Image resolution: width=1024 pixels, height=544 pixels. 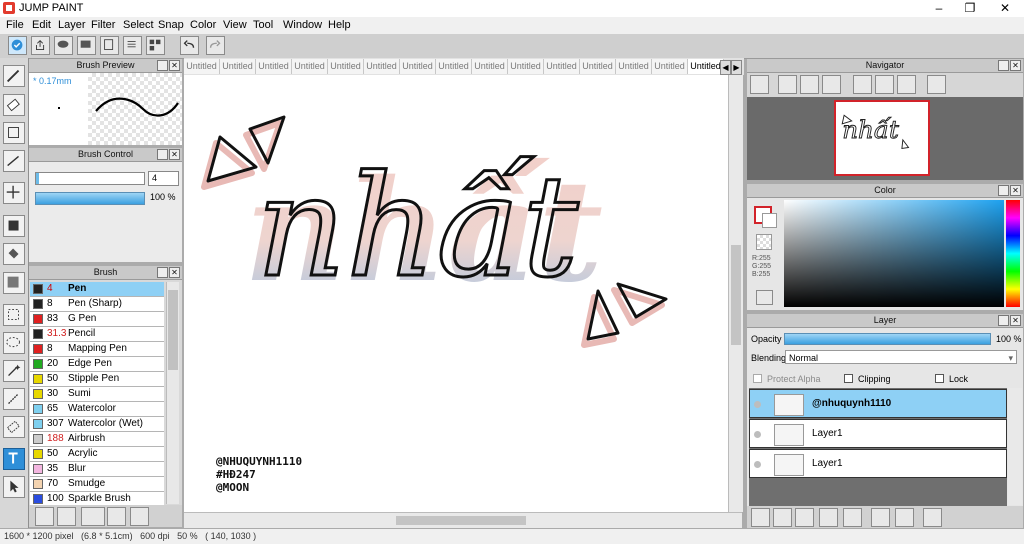 I want to click on delete-layer-icon, so click(x=932, y=517).